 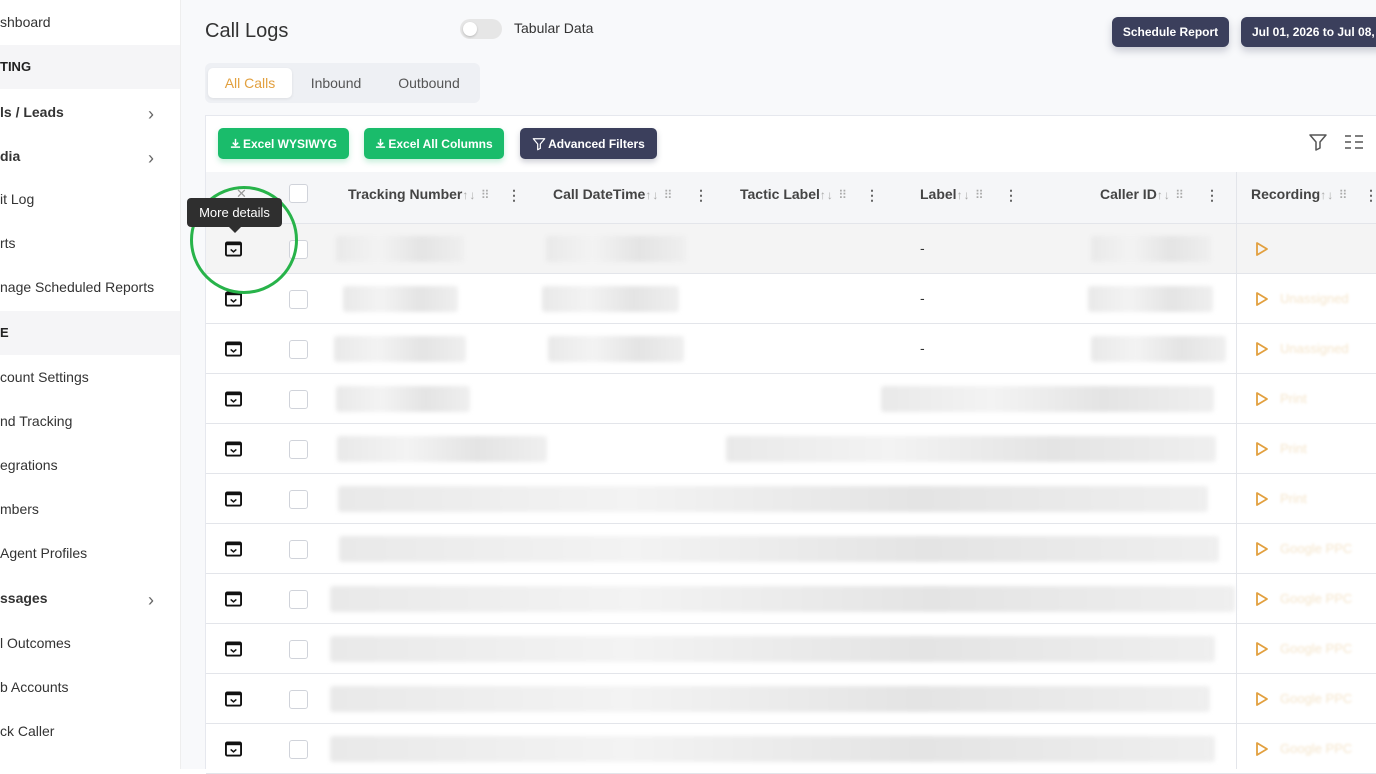 I want to click on column-recording: Recording↑↓ ⠿, so click(x=1299, y=194).